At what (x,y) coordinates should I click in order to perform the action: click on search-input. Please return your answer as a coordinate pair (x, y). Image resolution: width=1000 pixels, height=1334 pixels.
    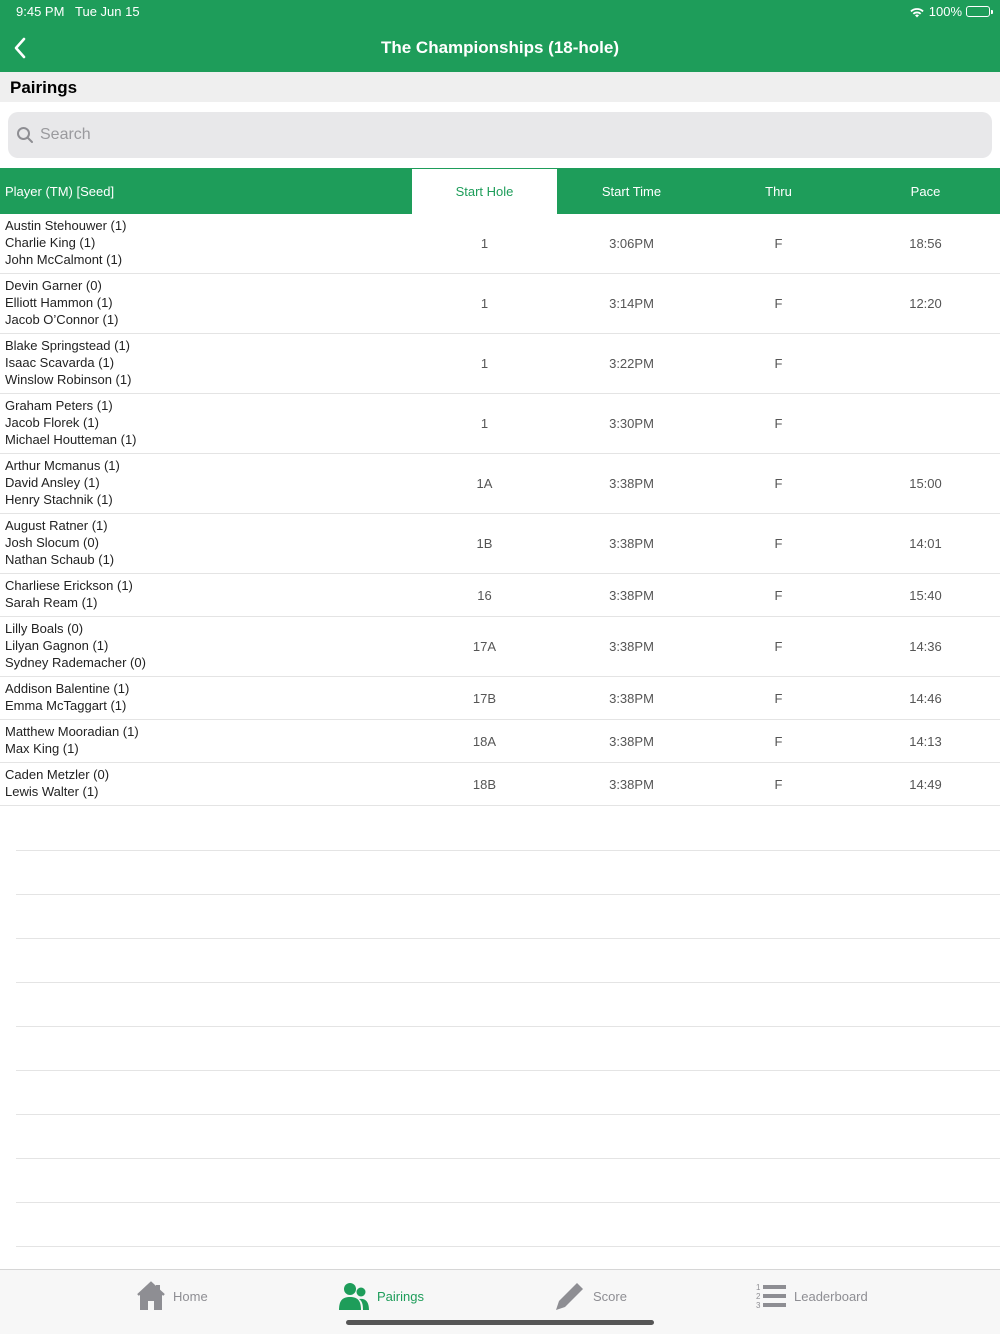
    Looking at the image, I should click on (490, 135).